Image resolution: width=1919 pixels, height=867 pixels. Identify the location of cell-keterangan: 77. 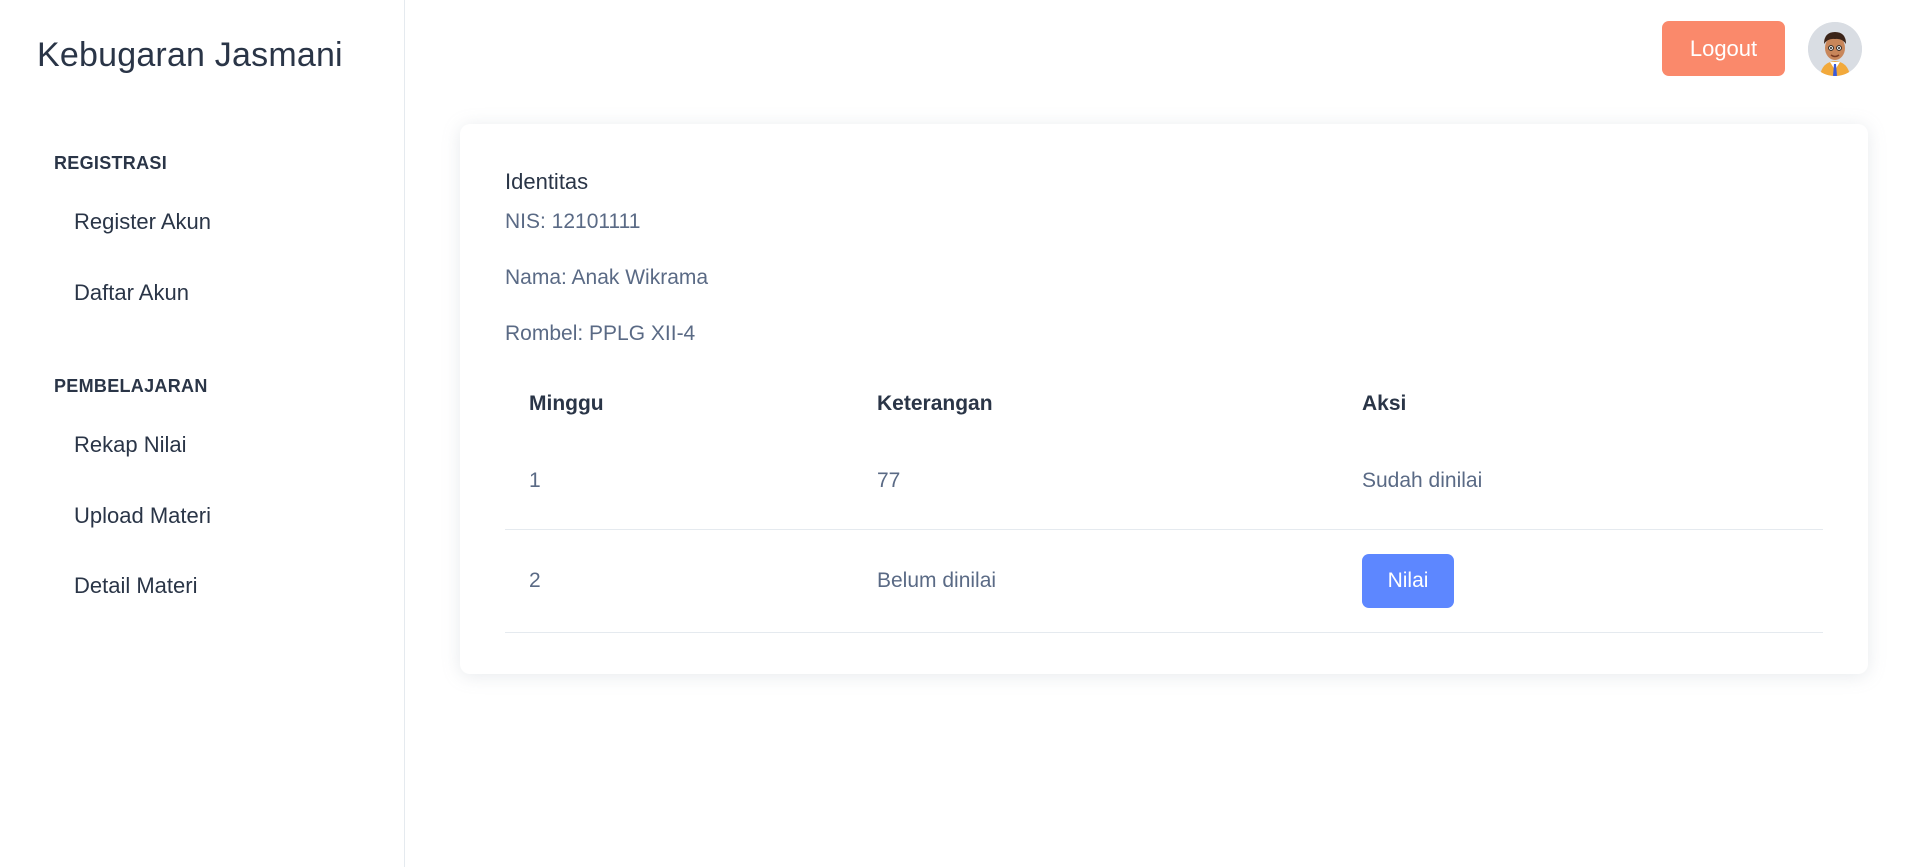
(1095, 482).